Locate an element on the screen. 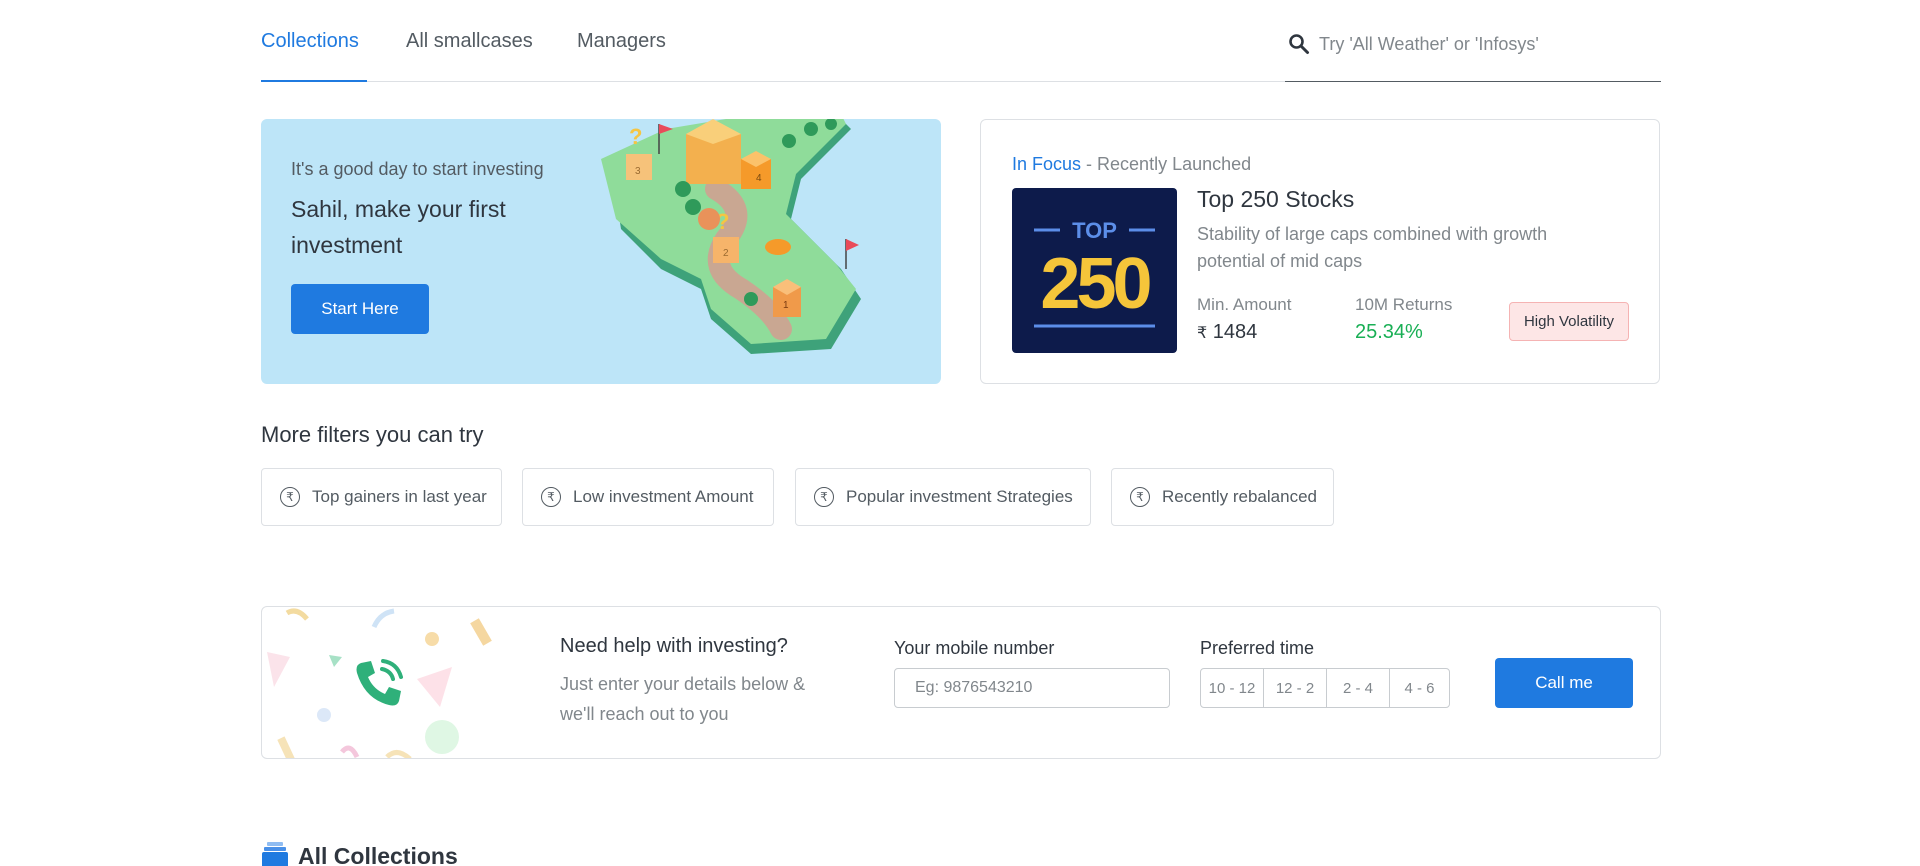 This screenshot has height=866, width=1920. search-input is located at coordinates (1484, 44).